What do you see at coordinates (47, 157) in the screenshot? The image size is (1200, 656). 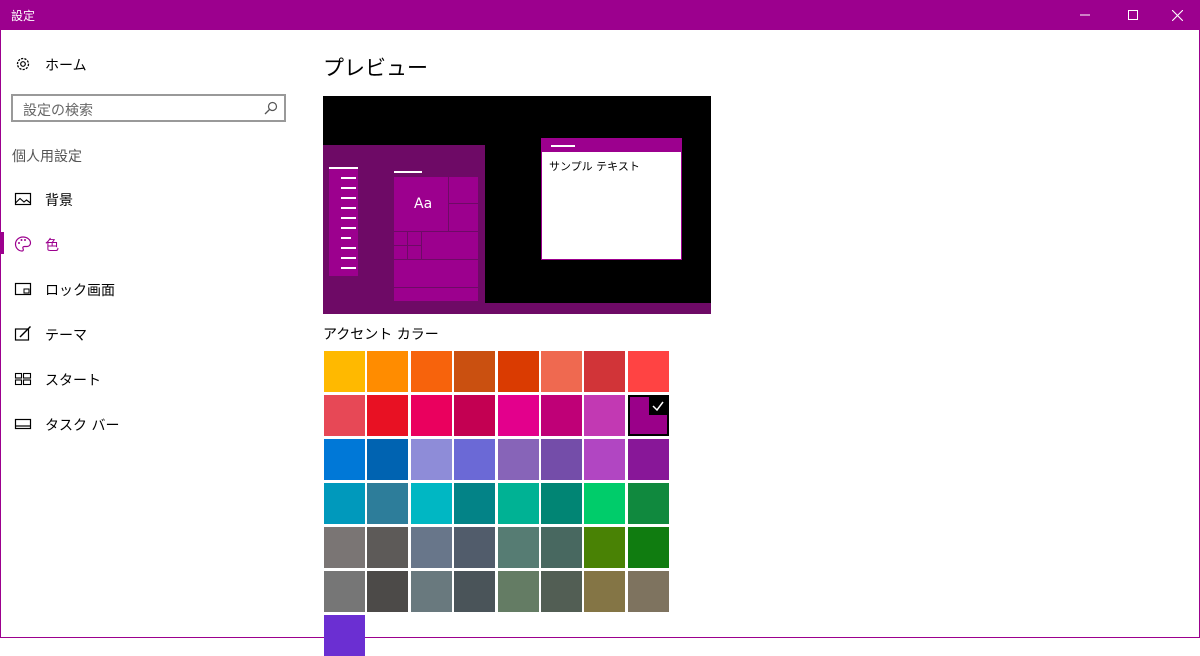 I see `section-title: 個人用設定` at bounding box center [47, 157].